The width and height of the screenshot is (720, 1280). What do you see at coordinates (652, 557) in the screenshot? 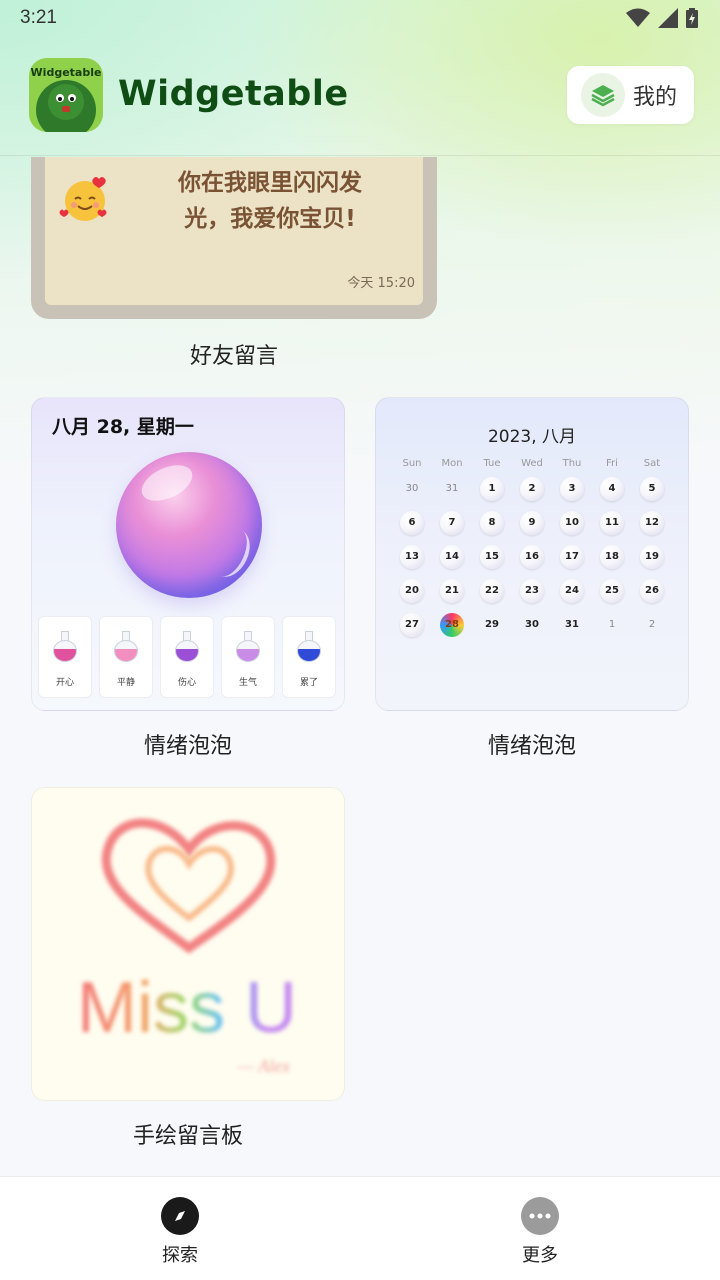
I see `calendar-day-cell: 19` at bounding box center [652, 557].